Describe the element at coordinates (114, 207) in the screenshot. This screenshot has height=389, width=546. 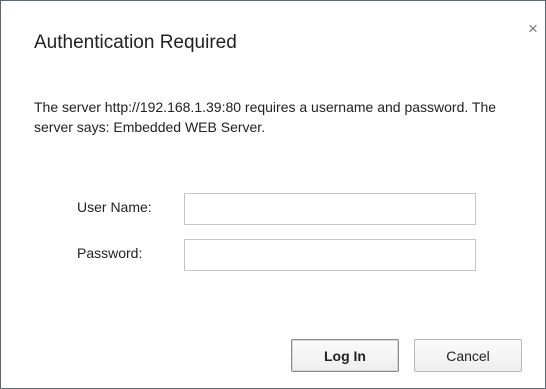
I see `username-label: User Name:` at that location.